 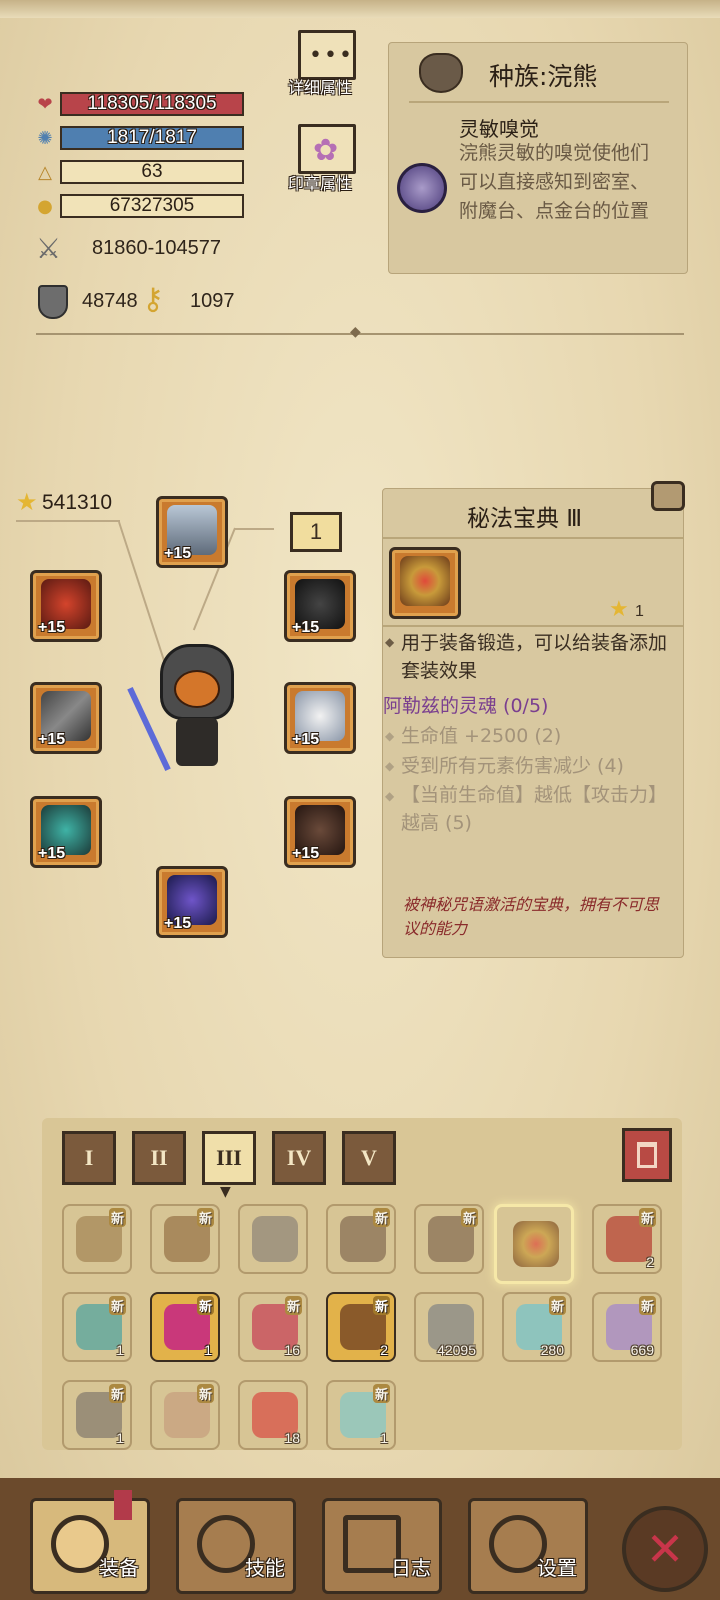 I want to click on equipment-badge: 1, so click(x=316, y=532).